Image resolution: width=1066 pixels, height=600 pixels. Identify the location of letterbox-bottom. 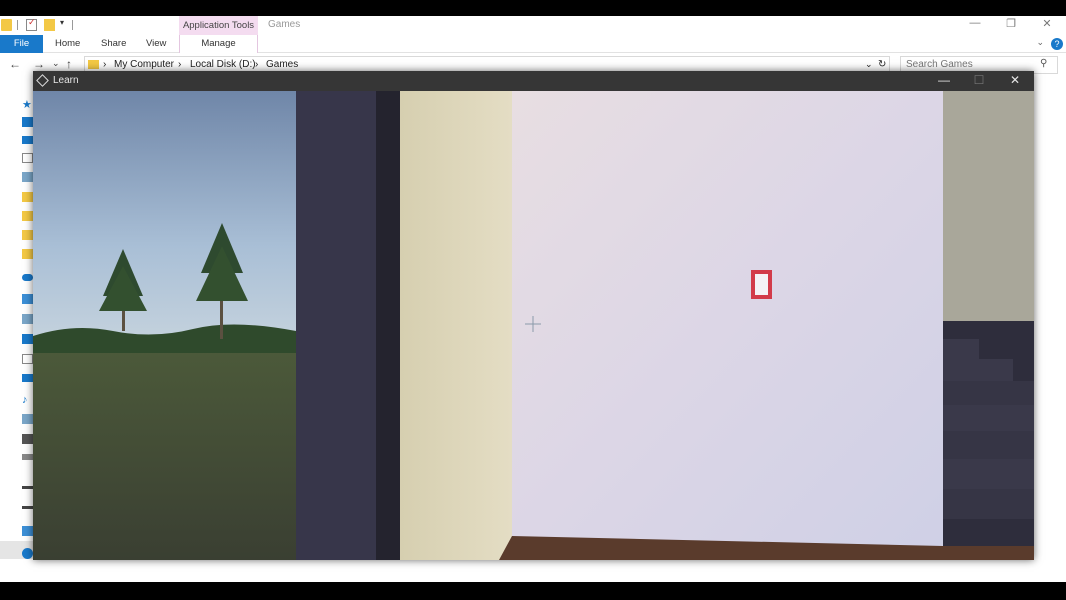
(533, 591).